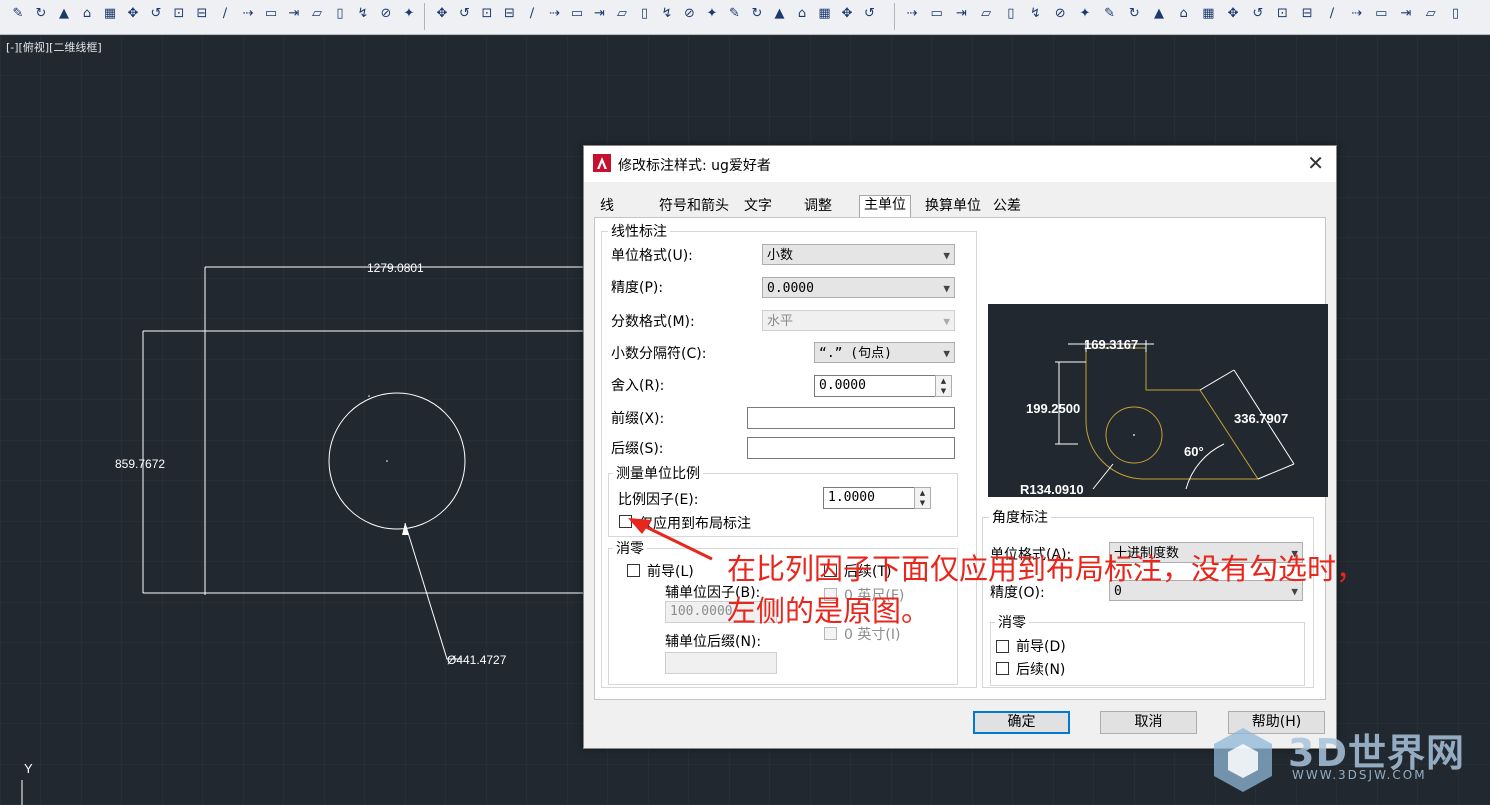  I want to click on annotation-line-2: 左侧的是原图。, so click(829, 611).